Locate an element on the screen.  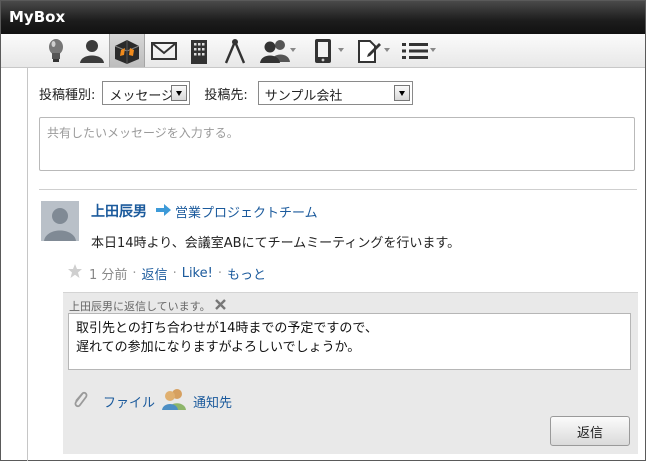
mail-icon is located at coordinates (164, 50).